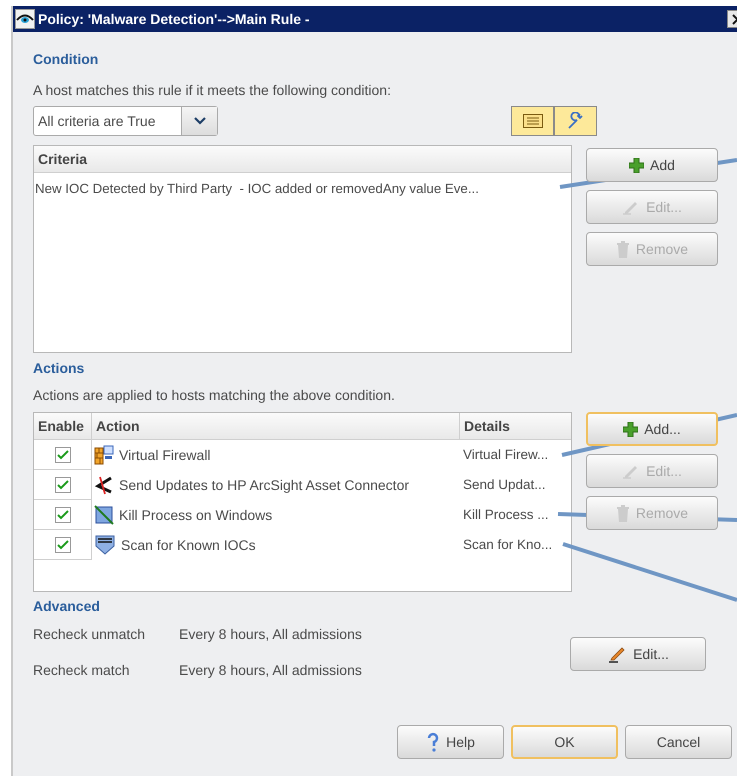 This screenshot has width=737, height=776. I want to click on dialog-button: OK, so click(564, 742).